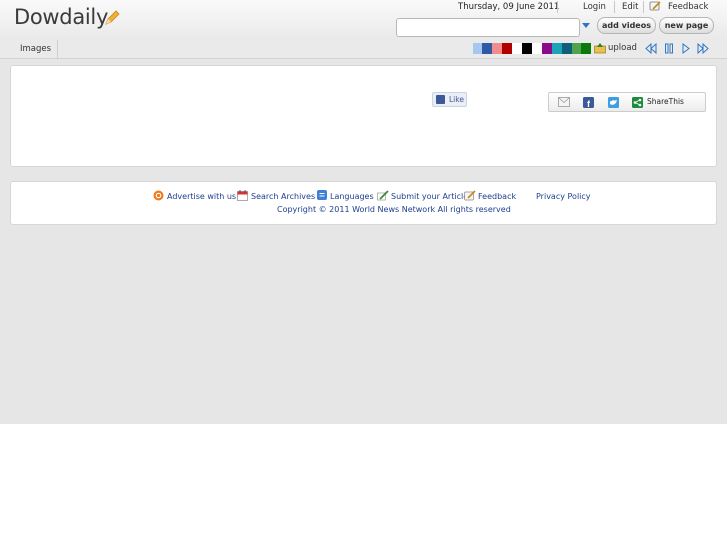  I want to click on edit-link: Edit, so click(630, 7).